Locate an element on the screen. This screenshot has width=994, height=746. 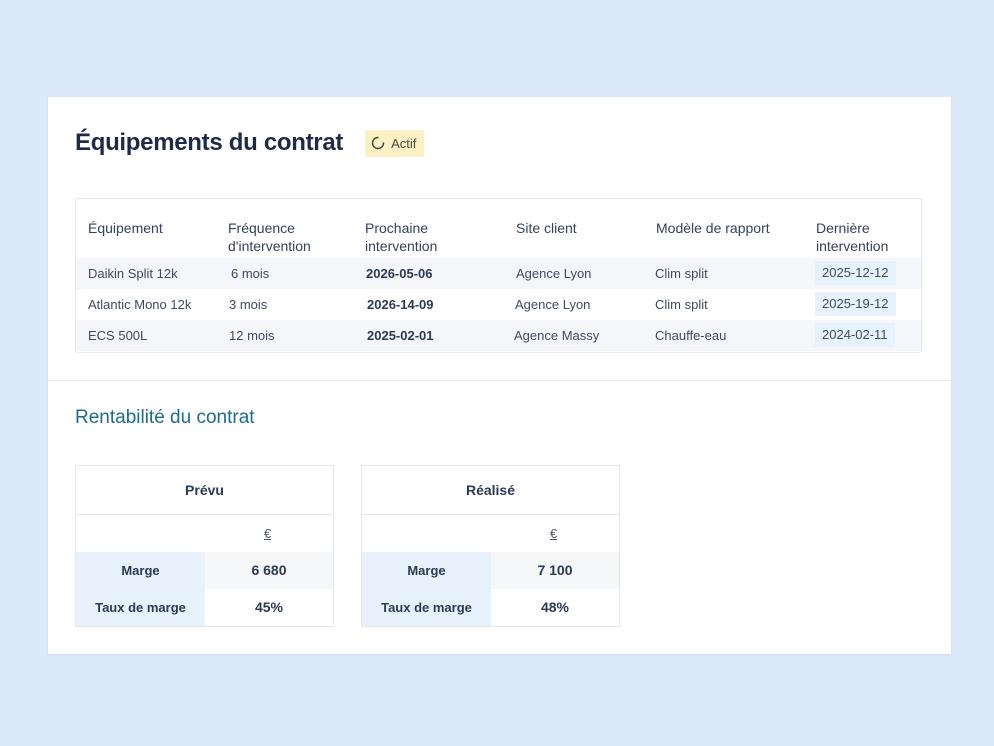
cell-last-intervention: 2025-12-12 is located at coordinates (855, 271).